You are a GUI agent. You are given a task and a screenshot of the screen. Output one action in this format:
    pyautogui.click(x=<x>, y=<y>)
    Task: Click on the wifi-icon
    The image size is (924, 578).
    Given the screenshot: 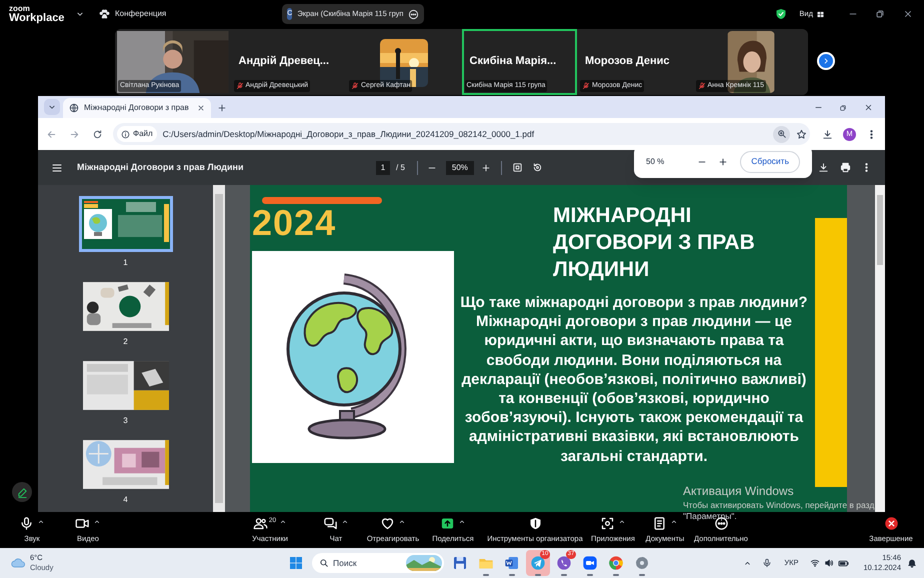 What is the action you would take?
    pyautogui.click(x=815, y=563)
    